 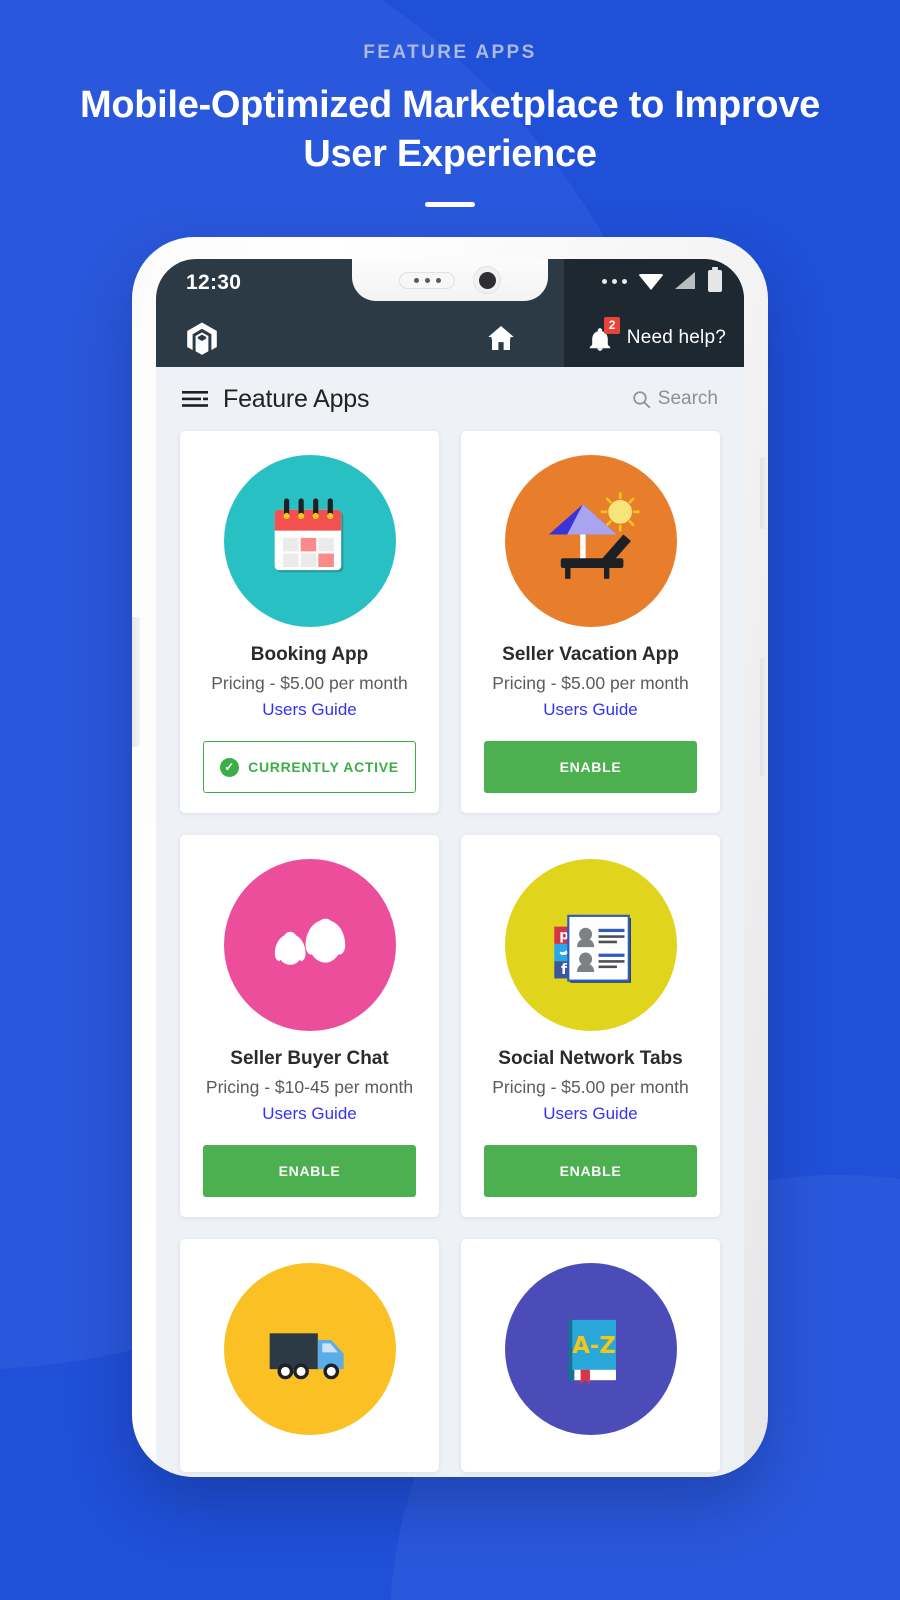 What do you see at coordinates (296, 398) in the screenshot?
I see `feature-apps-title: Feature Apps` at bounding box center [296, 398].